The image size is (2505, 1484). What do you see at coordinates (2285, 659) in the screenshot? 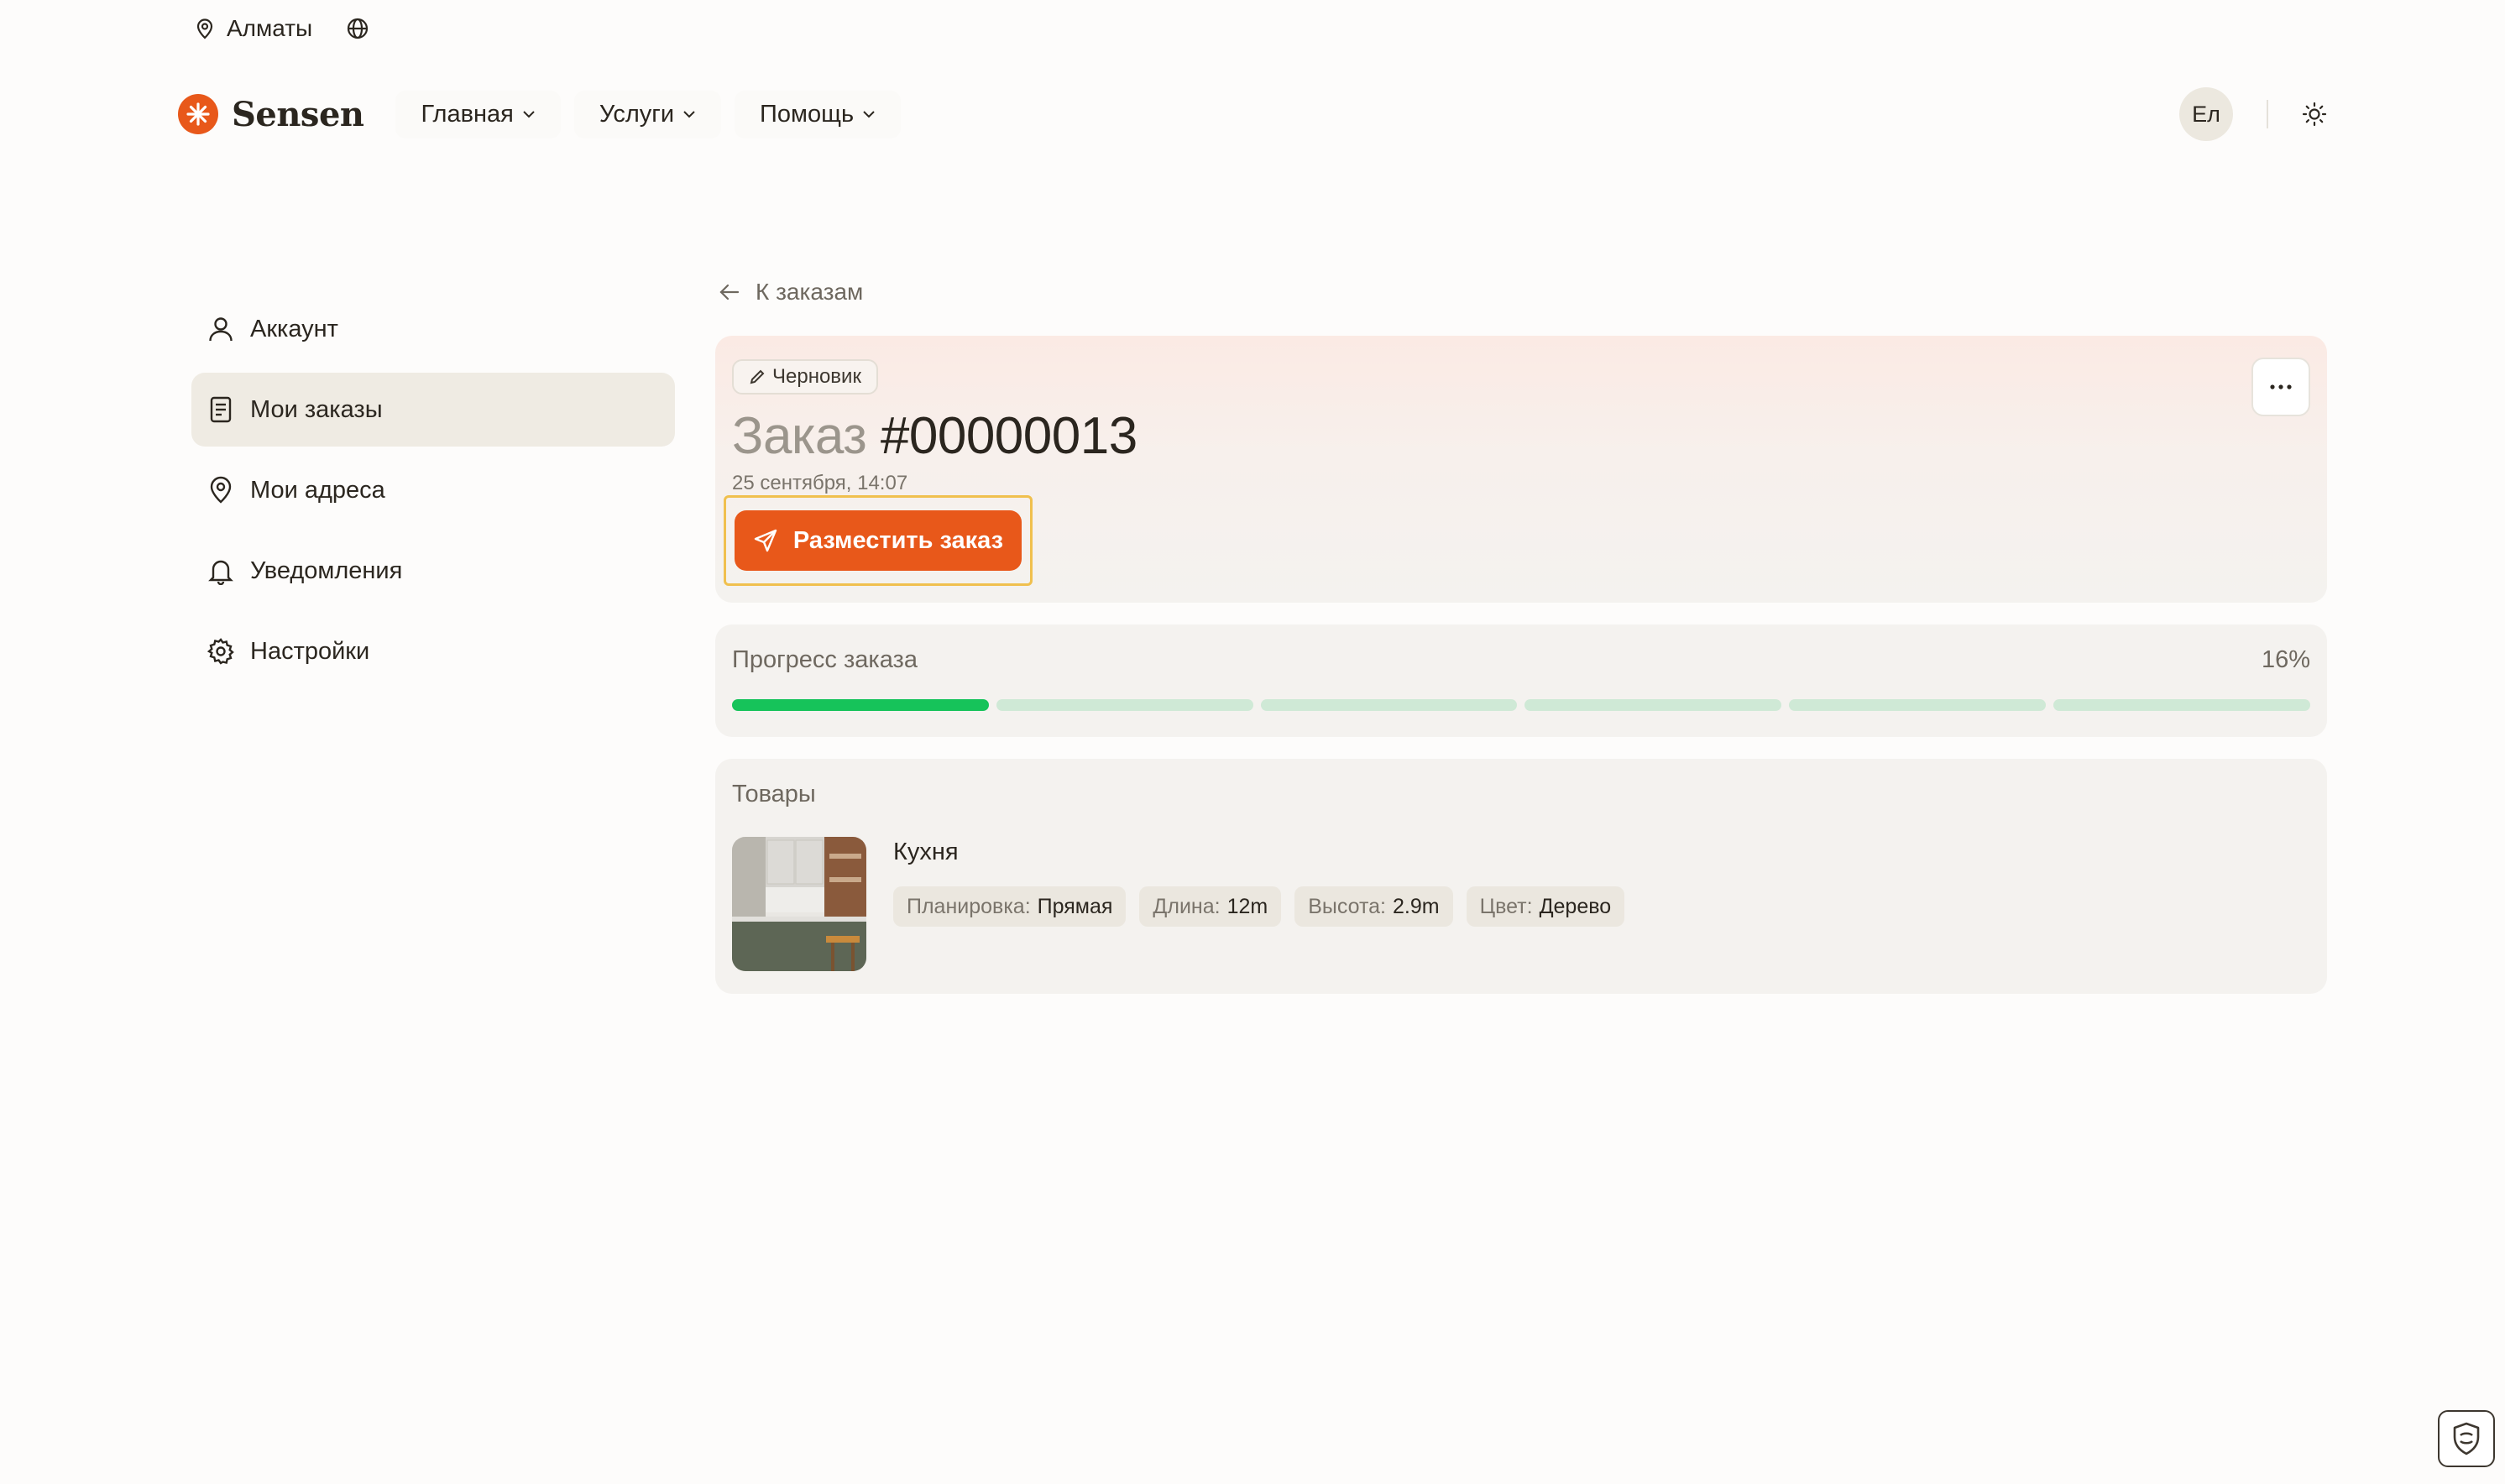
I see `progress-percent: 16%` at bounding box center [2285, 659].